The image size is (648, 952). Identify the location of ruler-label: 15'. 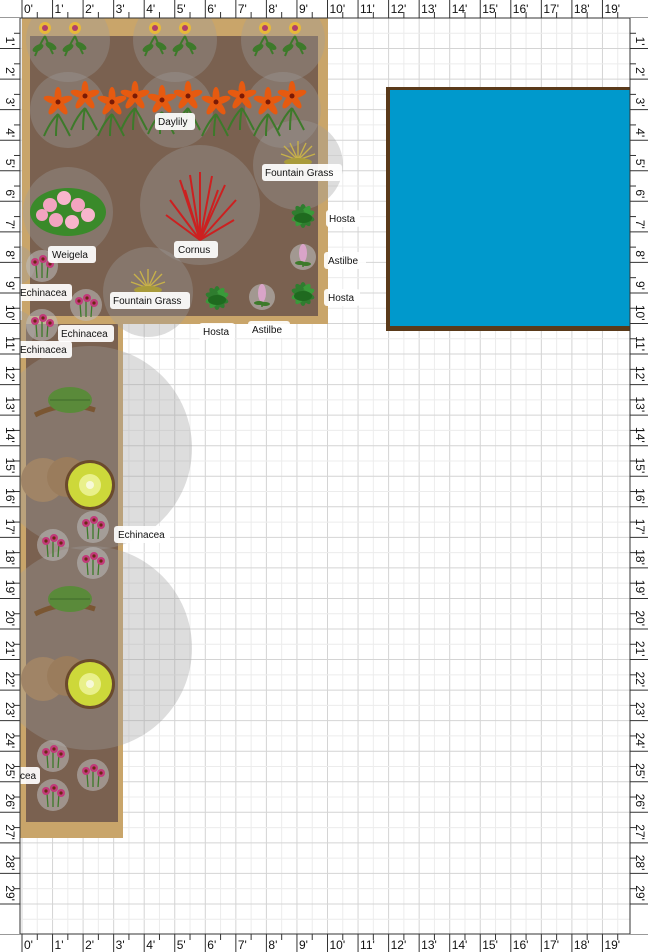
(10, 466).